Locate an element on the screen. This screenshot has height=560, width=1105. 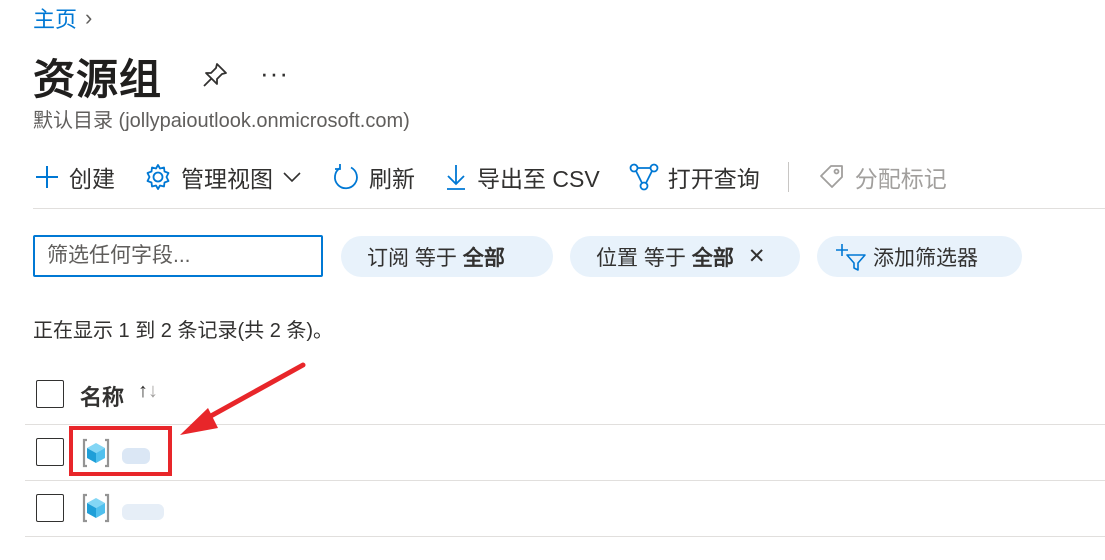
create-button: 创建 is located at coordinates (74, 177).